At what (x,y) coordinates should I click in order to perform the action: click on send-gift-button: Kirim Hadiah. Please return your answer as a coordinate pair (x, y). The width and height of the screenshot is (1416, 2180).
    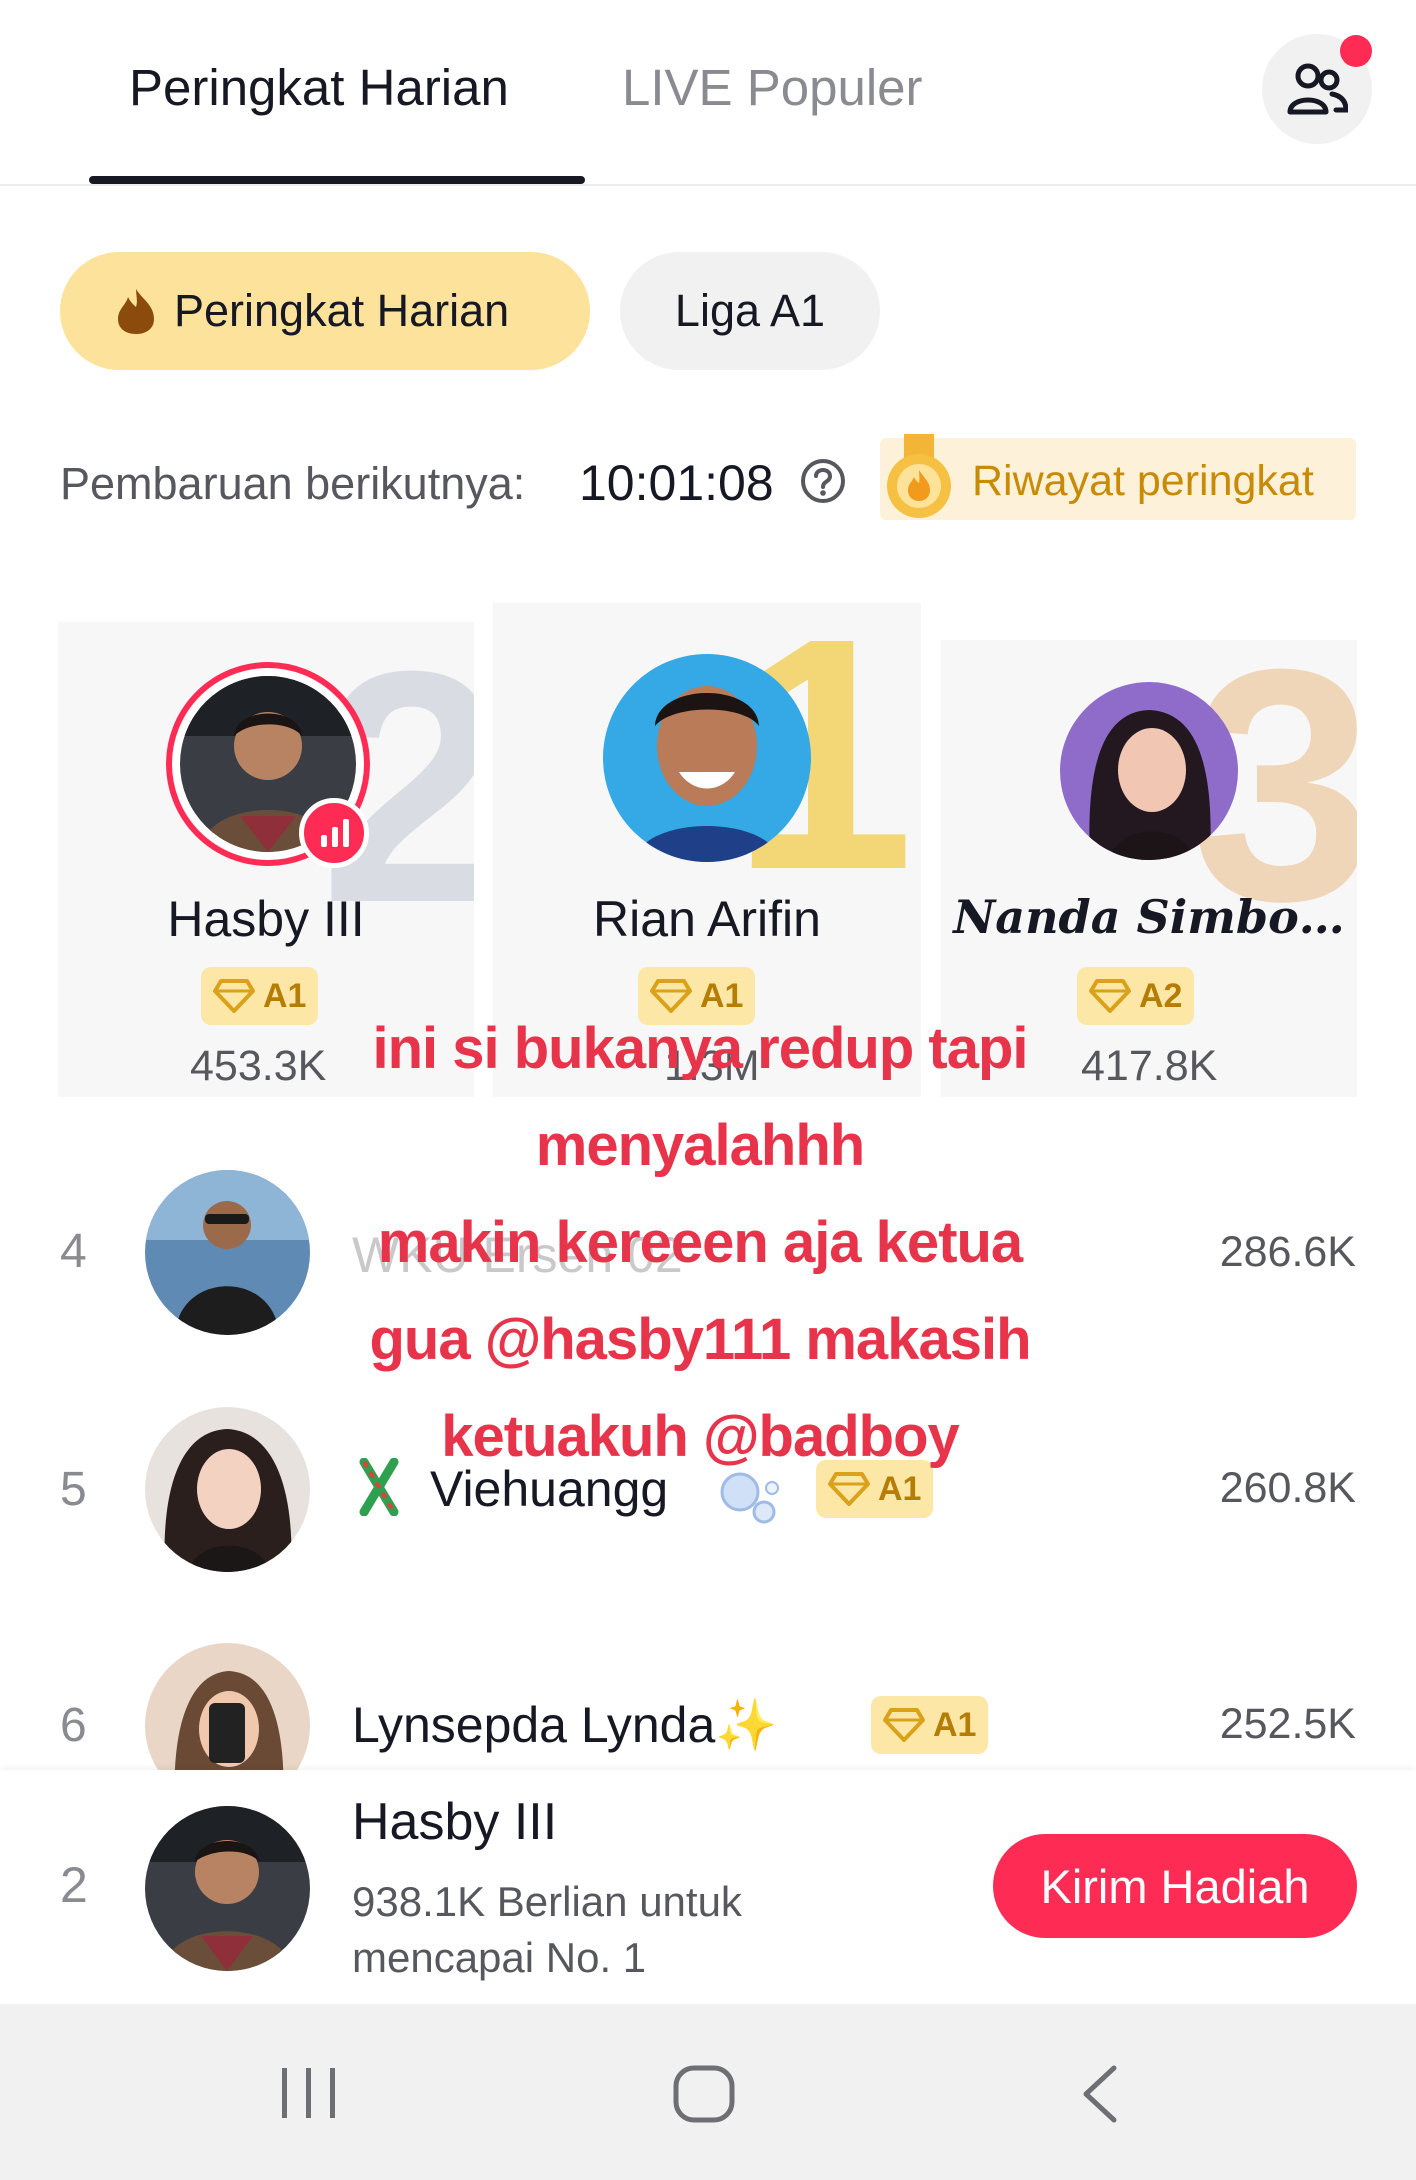
    Looking at the image, I should click on (1175, 1886).